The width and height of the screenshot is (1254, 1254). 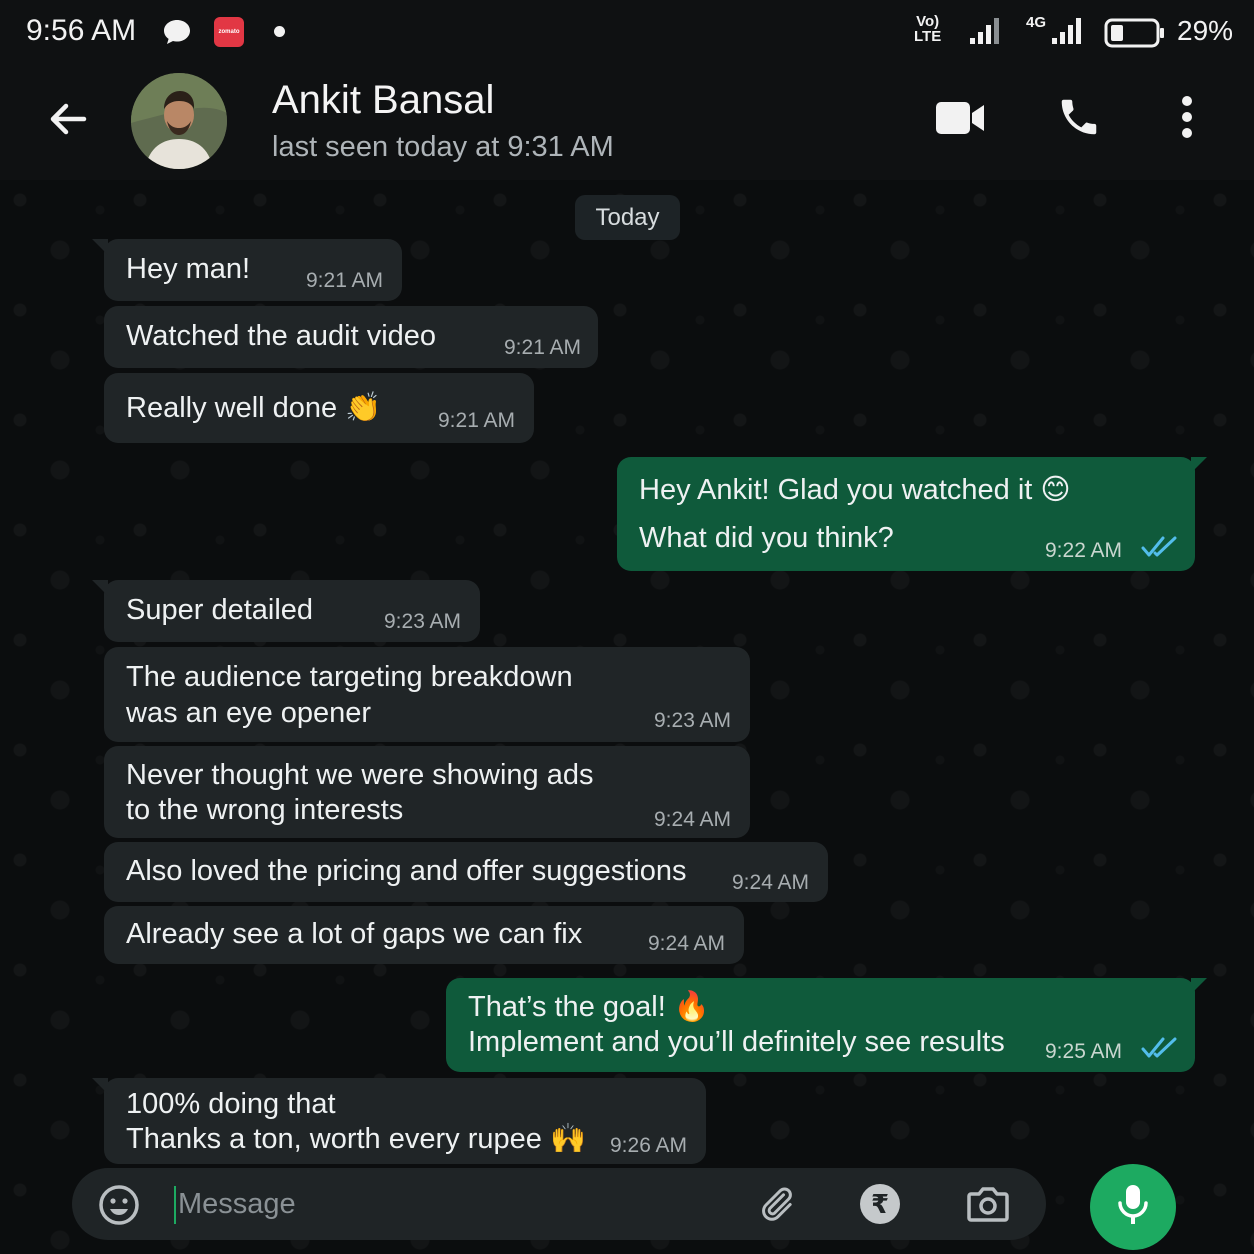 I want to click on volte-label: Vo) LTE, so click(x=928, y=29).